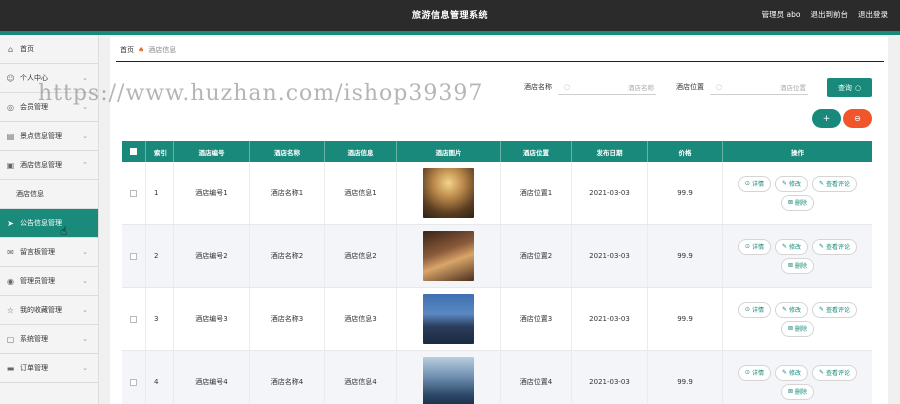 The height and width of the screenshot is (404, 900). Describe the element at coordinates (41, 223) in the screenshot. I see `sidebar-item-label: 公告信息管理` at that location.